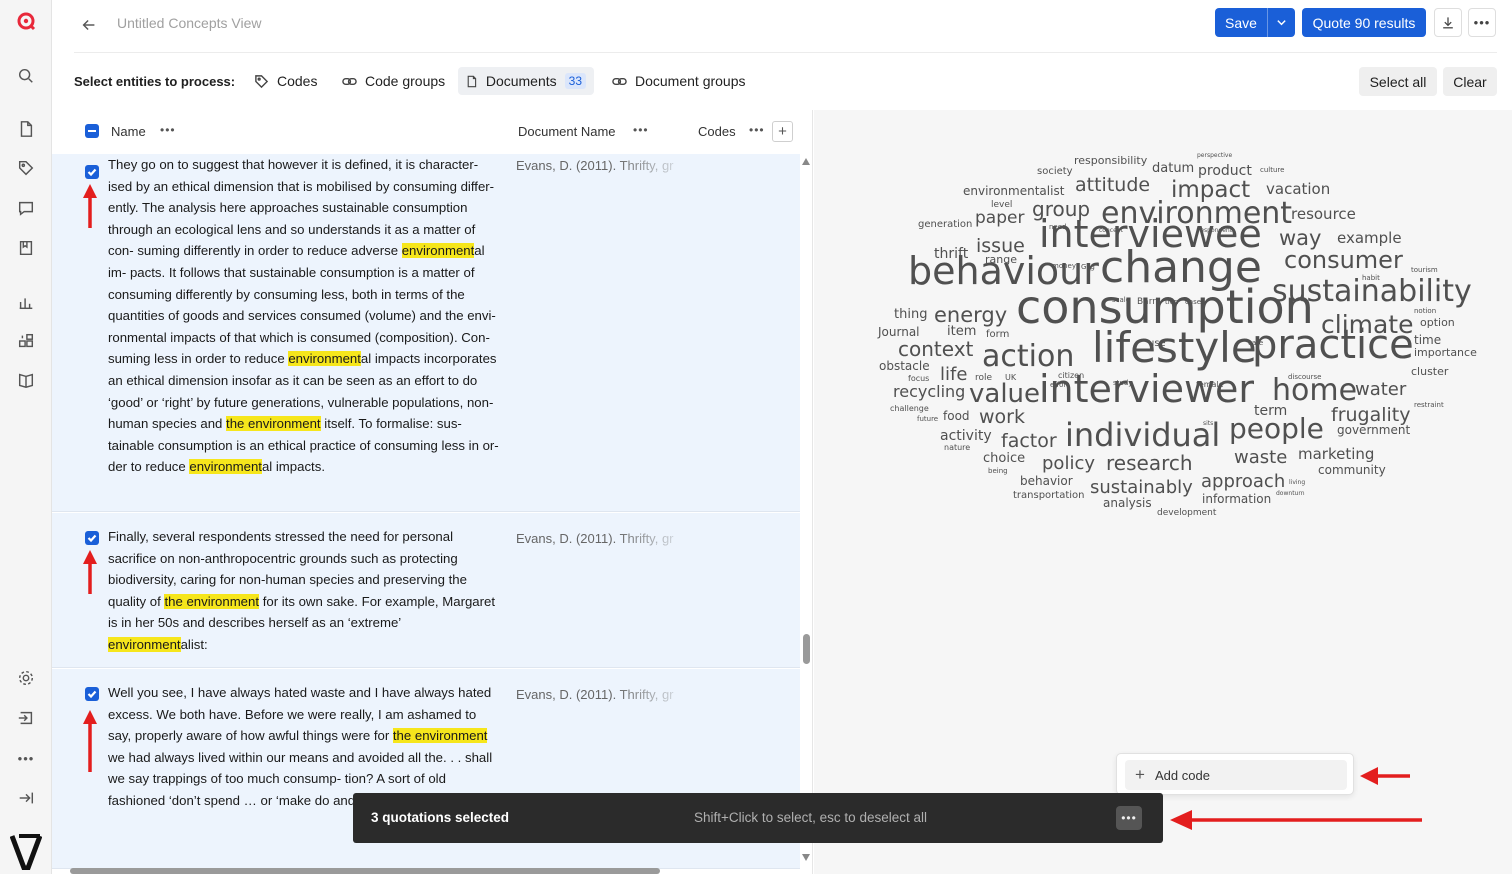 This screenshot has width=1512, height=874. I want to click on select-all-checkbox, so click(92, 131).